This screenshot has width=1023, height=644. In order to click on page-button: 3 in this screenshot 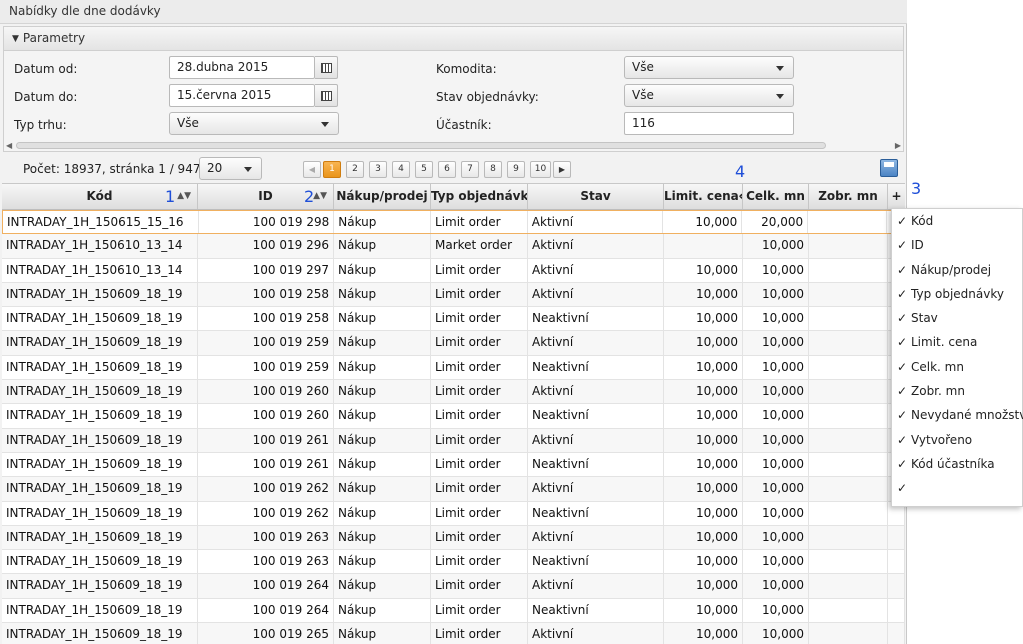, I will do `click(378, 169)`.